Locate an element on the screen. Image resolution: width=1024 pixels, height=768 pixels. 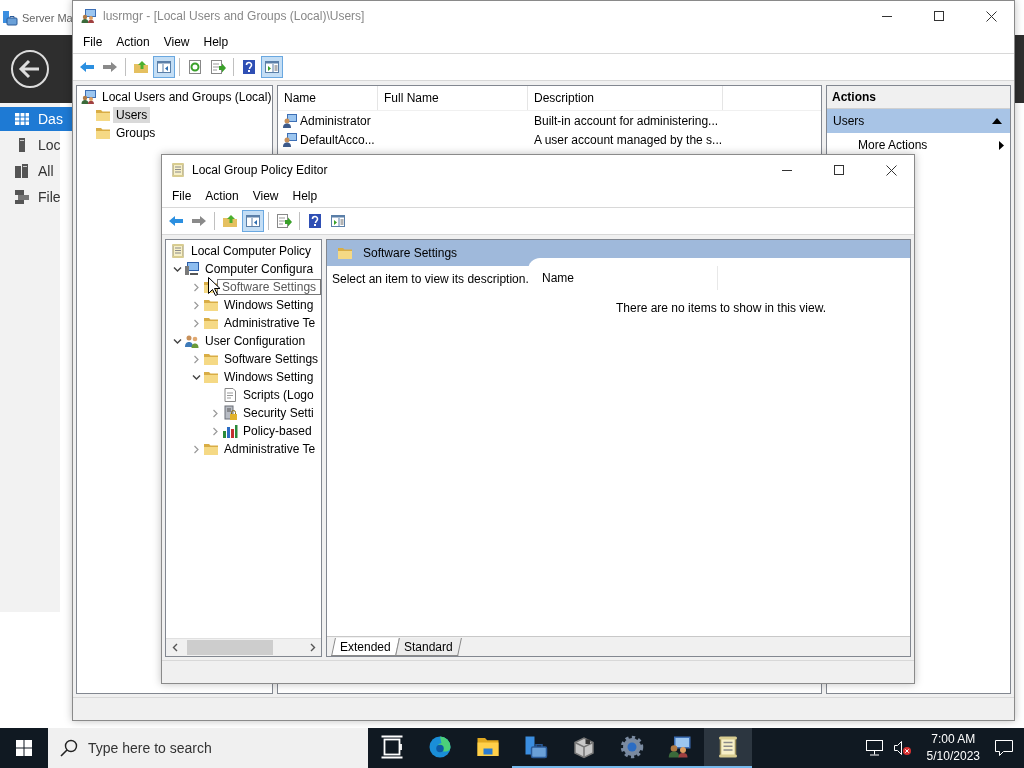
section-header: Users is located at coordinates (849, 121).